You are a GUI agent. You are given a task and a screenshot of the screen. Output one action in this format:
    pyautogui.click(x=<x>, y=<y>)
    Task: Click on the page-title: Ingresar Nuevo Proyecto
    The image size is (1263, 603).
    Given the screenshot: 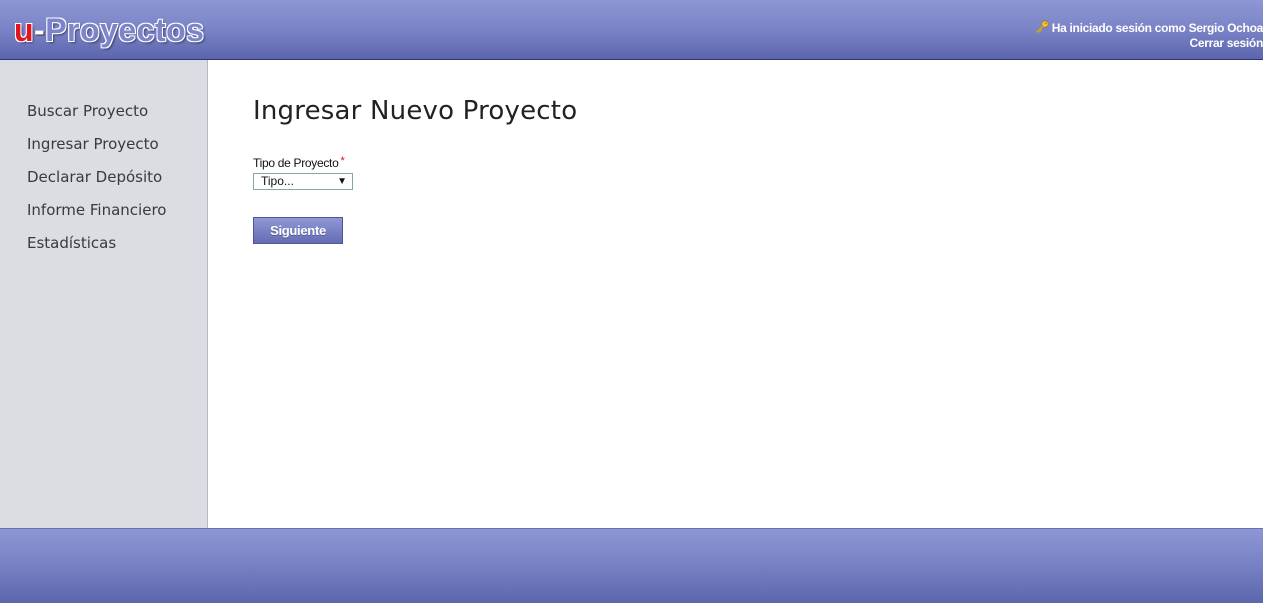 What is the action you would take?
    pyautogui.click(x=415, y=111)
    